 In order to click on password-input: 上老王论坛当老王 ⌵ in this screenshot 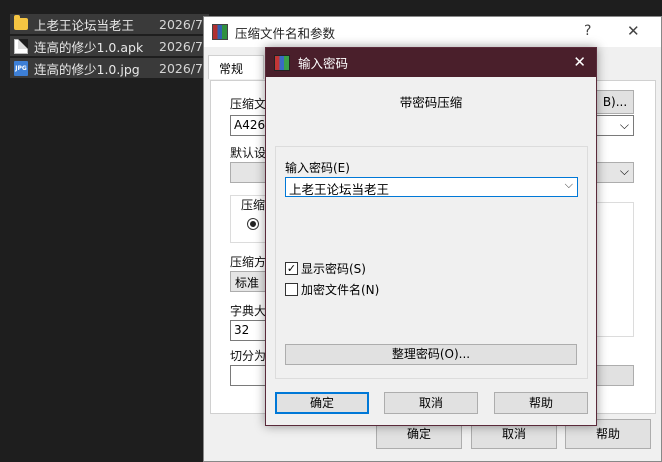, I will do `click(431, 187)`.